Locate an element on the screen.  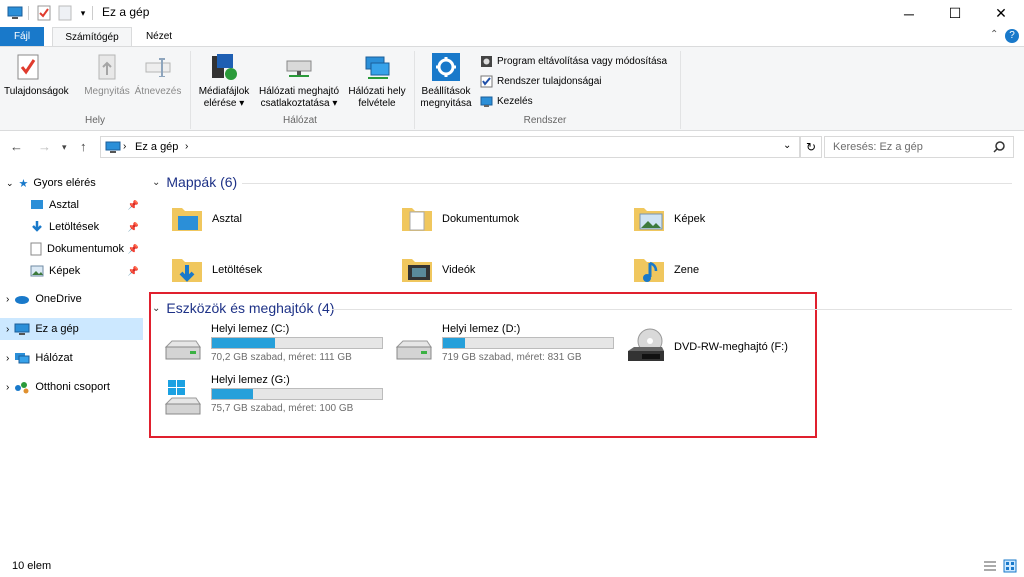
downloads-folder-icon is located at coordinates (187, 270).